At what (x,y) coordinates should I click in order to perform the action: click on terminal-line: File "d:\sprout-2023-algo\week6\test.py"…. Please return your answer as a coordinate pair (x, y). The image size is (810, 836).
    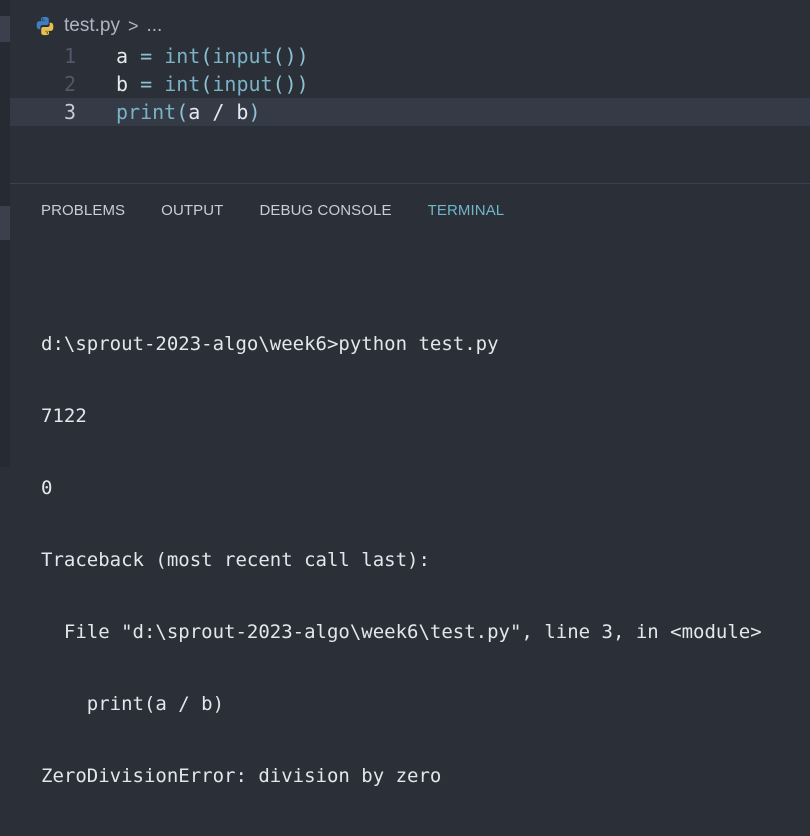
    Looking at the image, I should click on (401, 632).